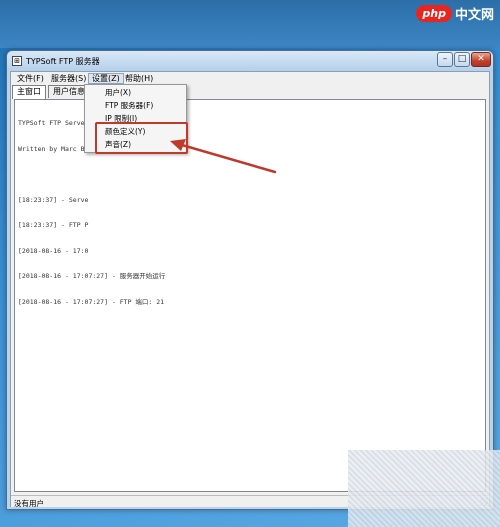 This screenshot has height=527, width=500. I want to click on tab-main-window: 主窗口, so click(29, 92).